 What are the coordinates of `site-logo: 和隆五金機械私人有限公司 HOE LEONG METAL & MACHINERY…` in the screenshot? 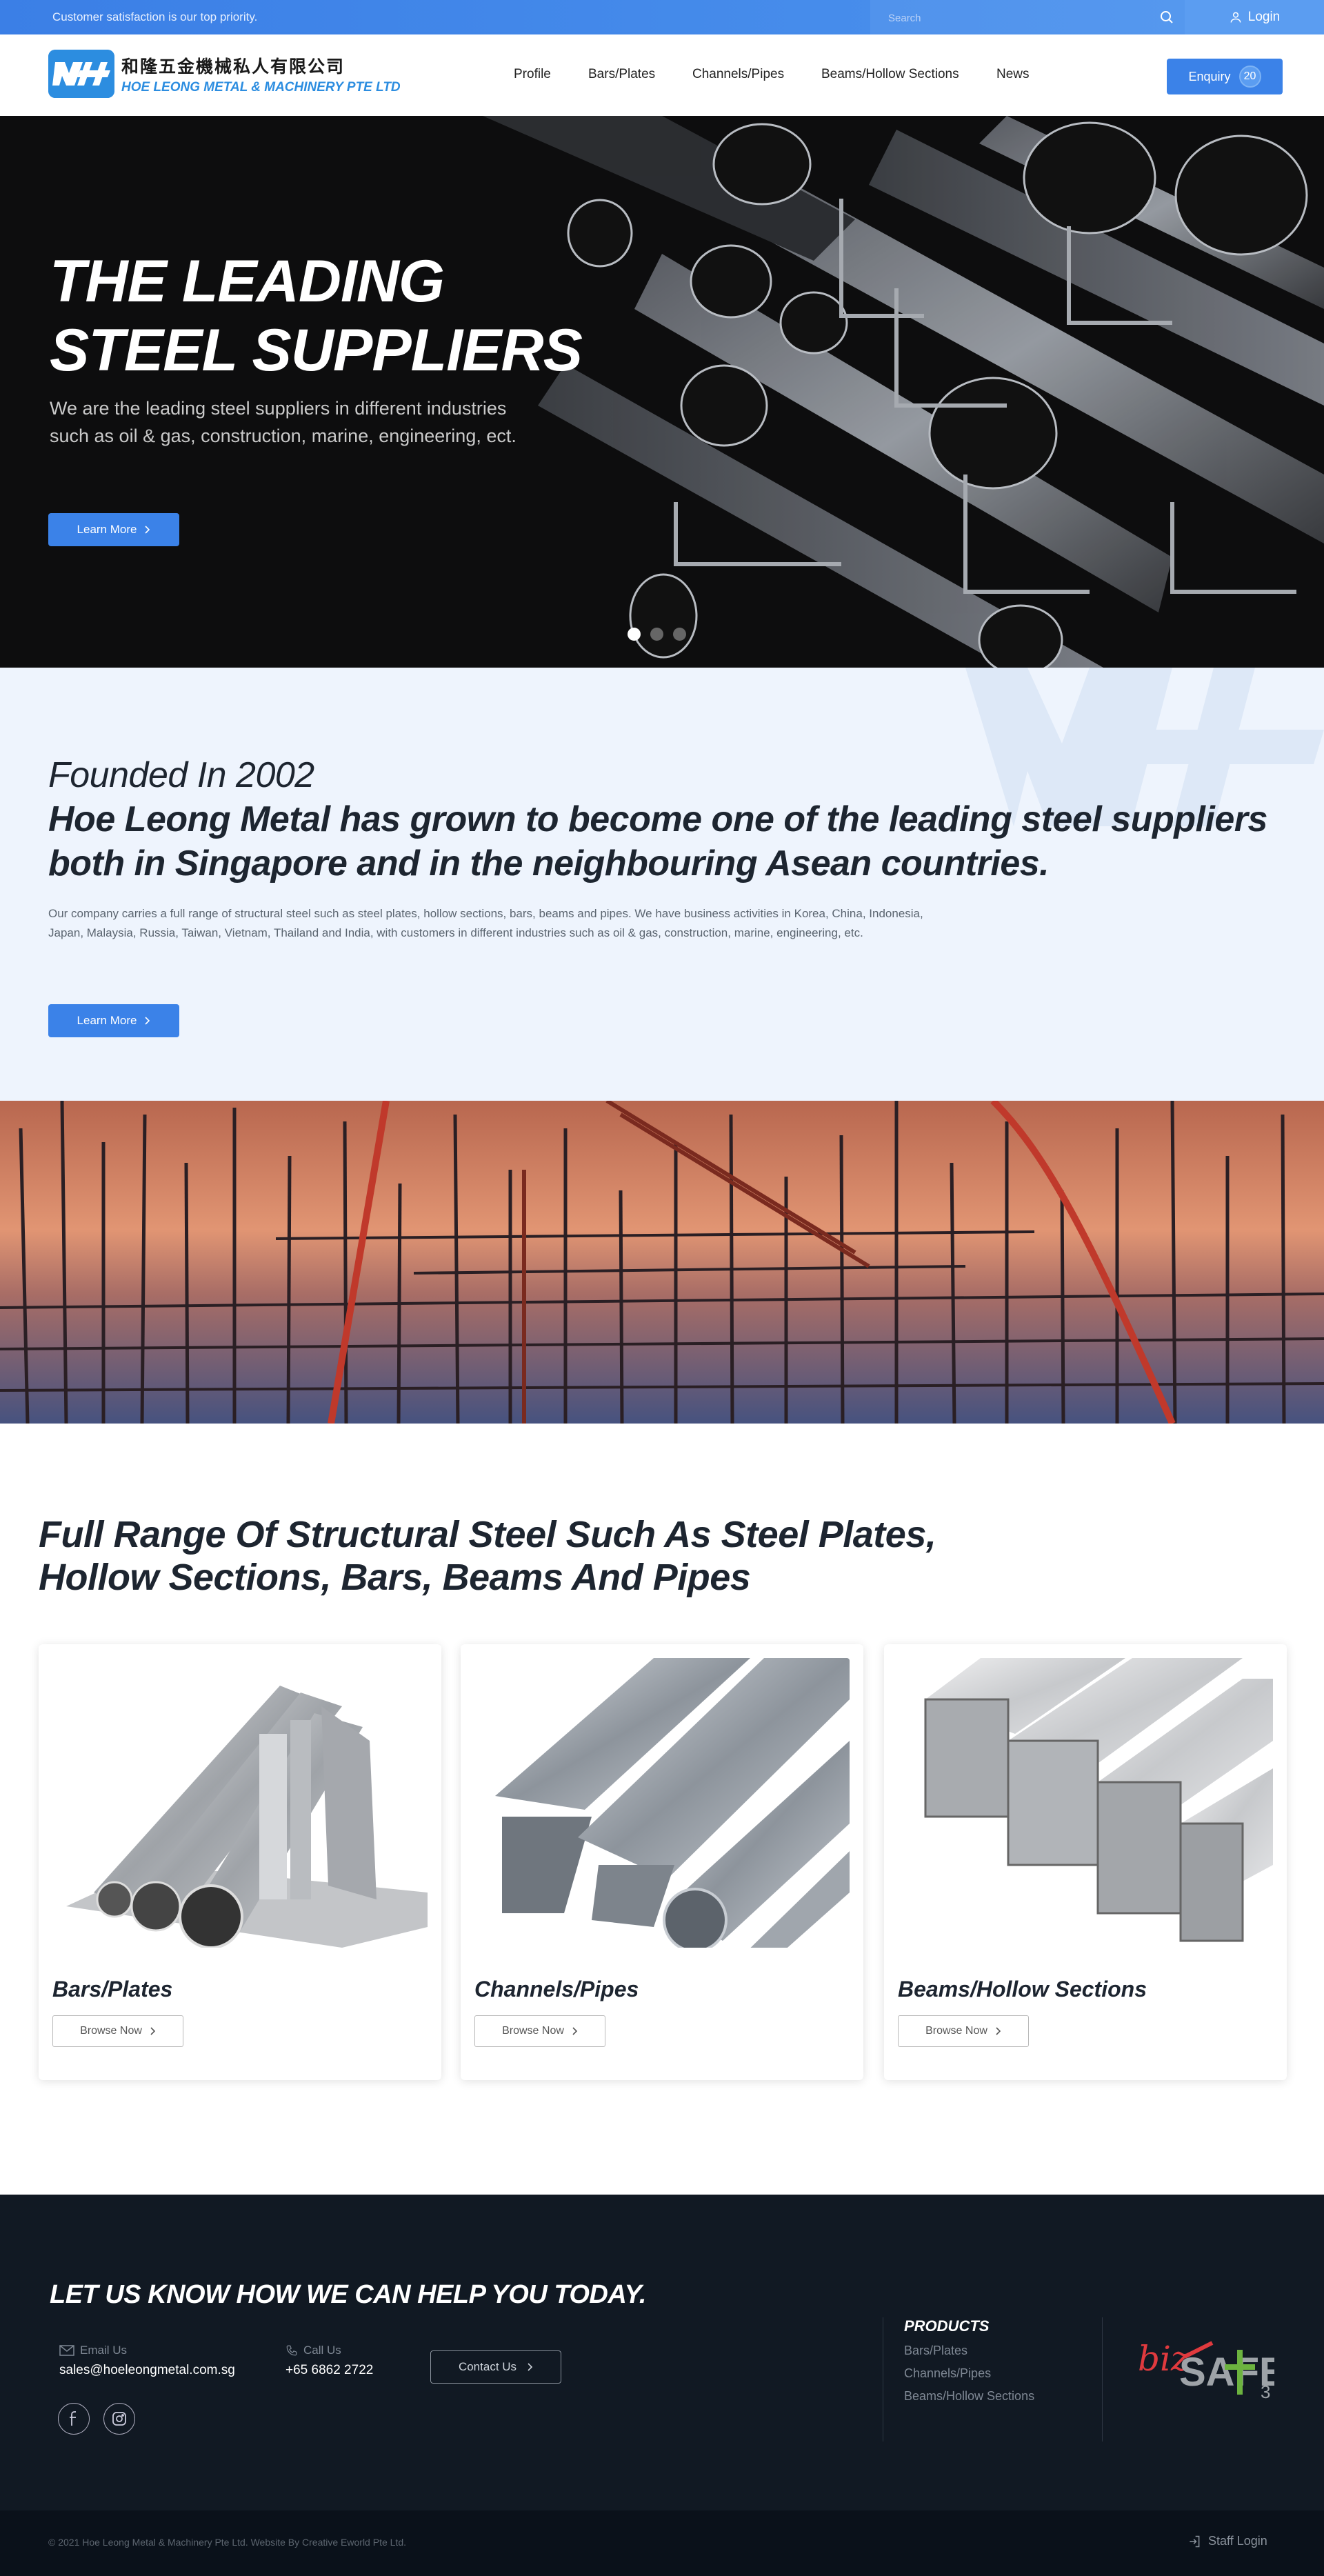 It's located at (224, 74).